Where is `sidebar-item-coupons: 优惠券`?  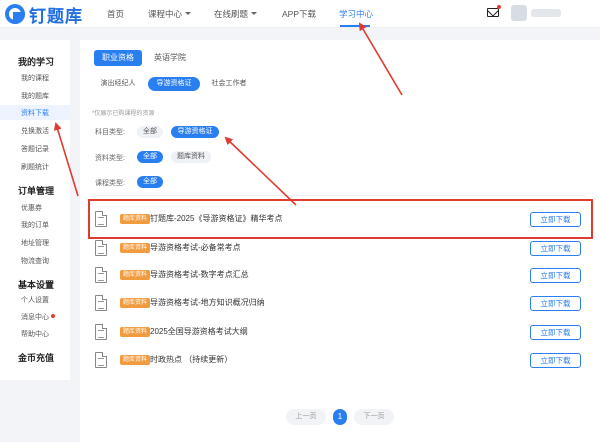
sidebar-item-coupons: 优惠券 is located at coordinates (31, 208).